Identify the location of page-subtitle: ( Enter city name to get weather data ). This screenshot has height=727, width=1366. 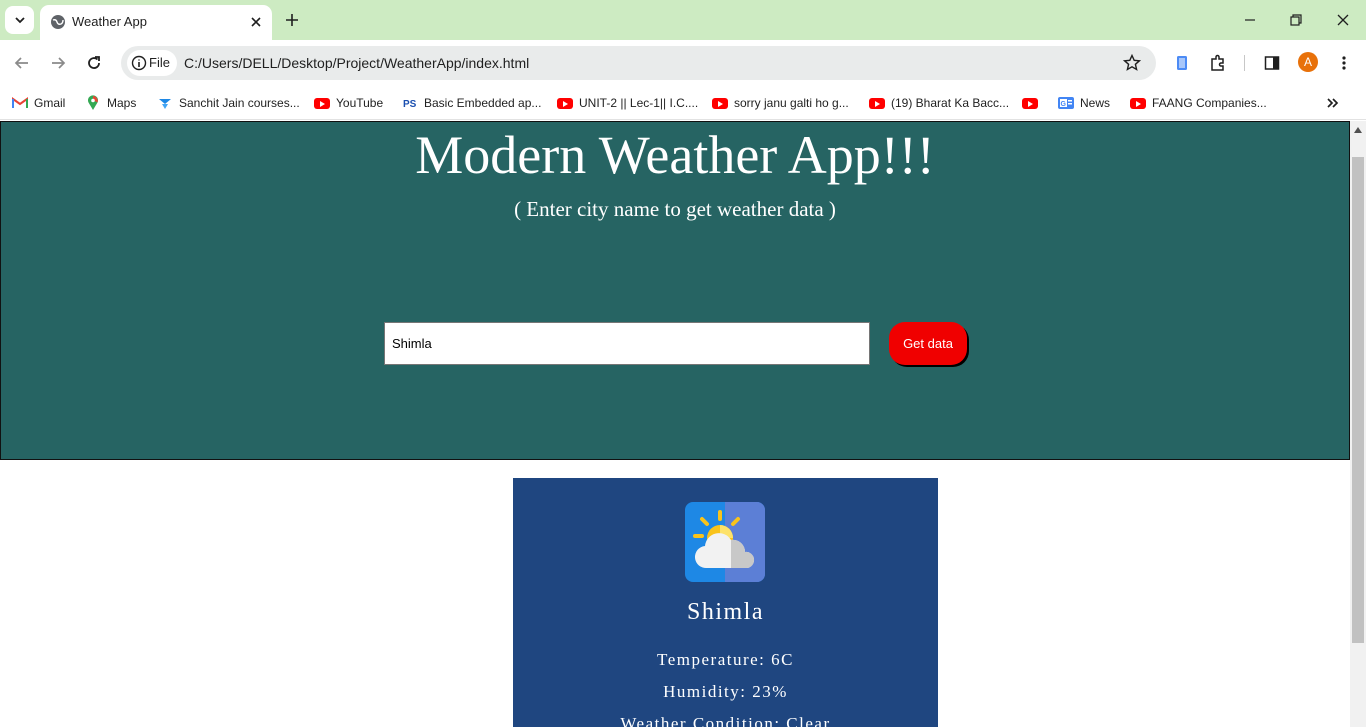
(675, 209).